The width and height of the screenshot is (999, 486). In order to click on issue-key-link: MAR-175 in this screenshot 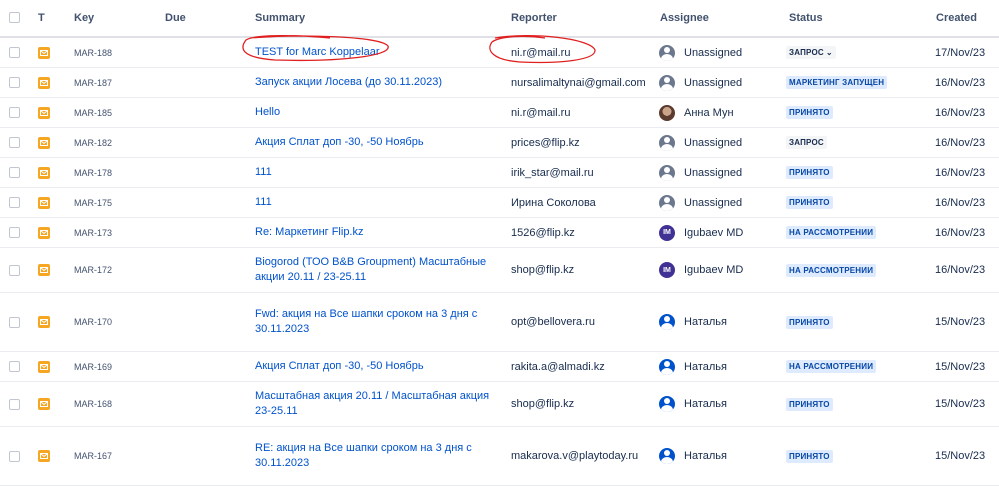, I will do `click(93, 203)`.